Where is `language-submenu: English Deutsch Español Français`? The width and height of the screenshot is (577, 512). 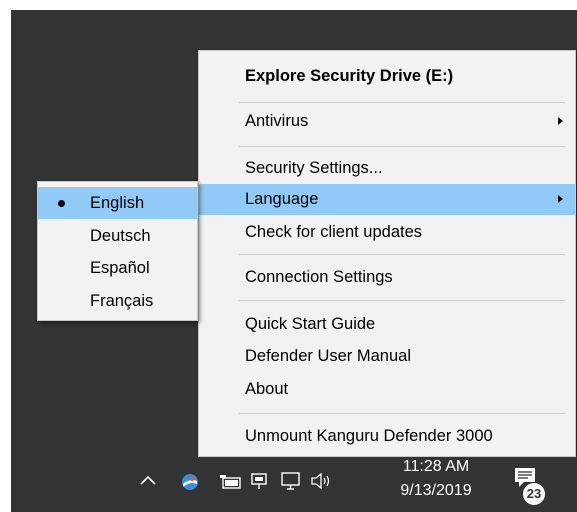 language-submenu: English Deutsch Español Français is located at coordinates (117, 251).